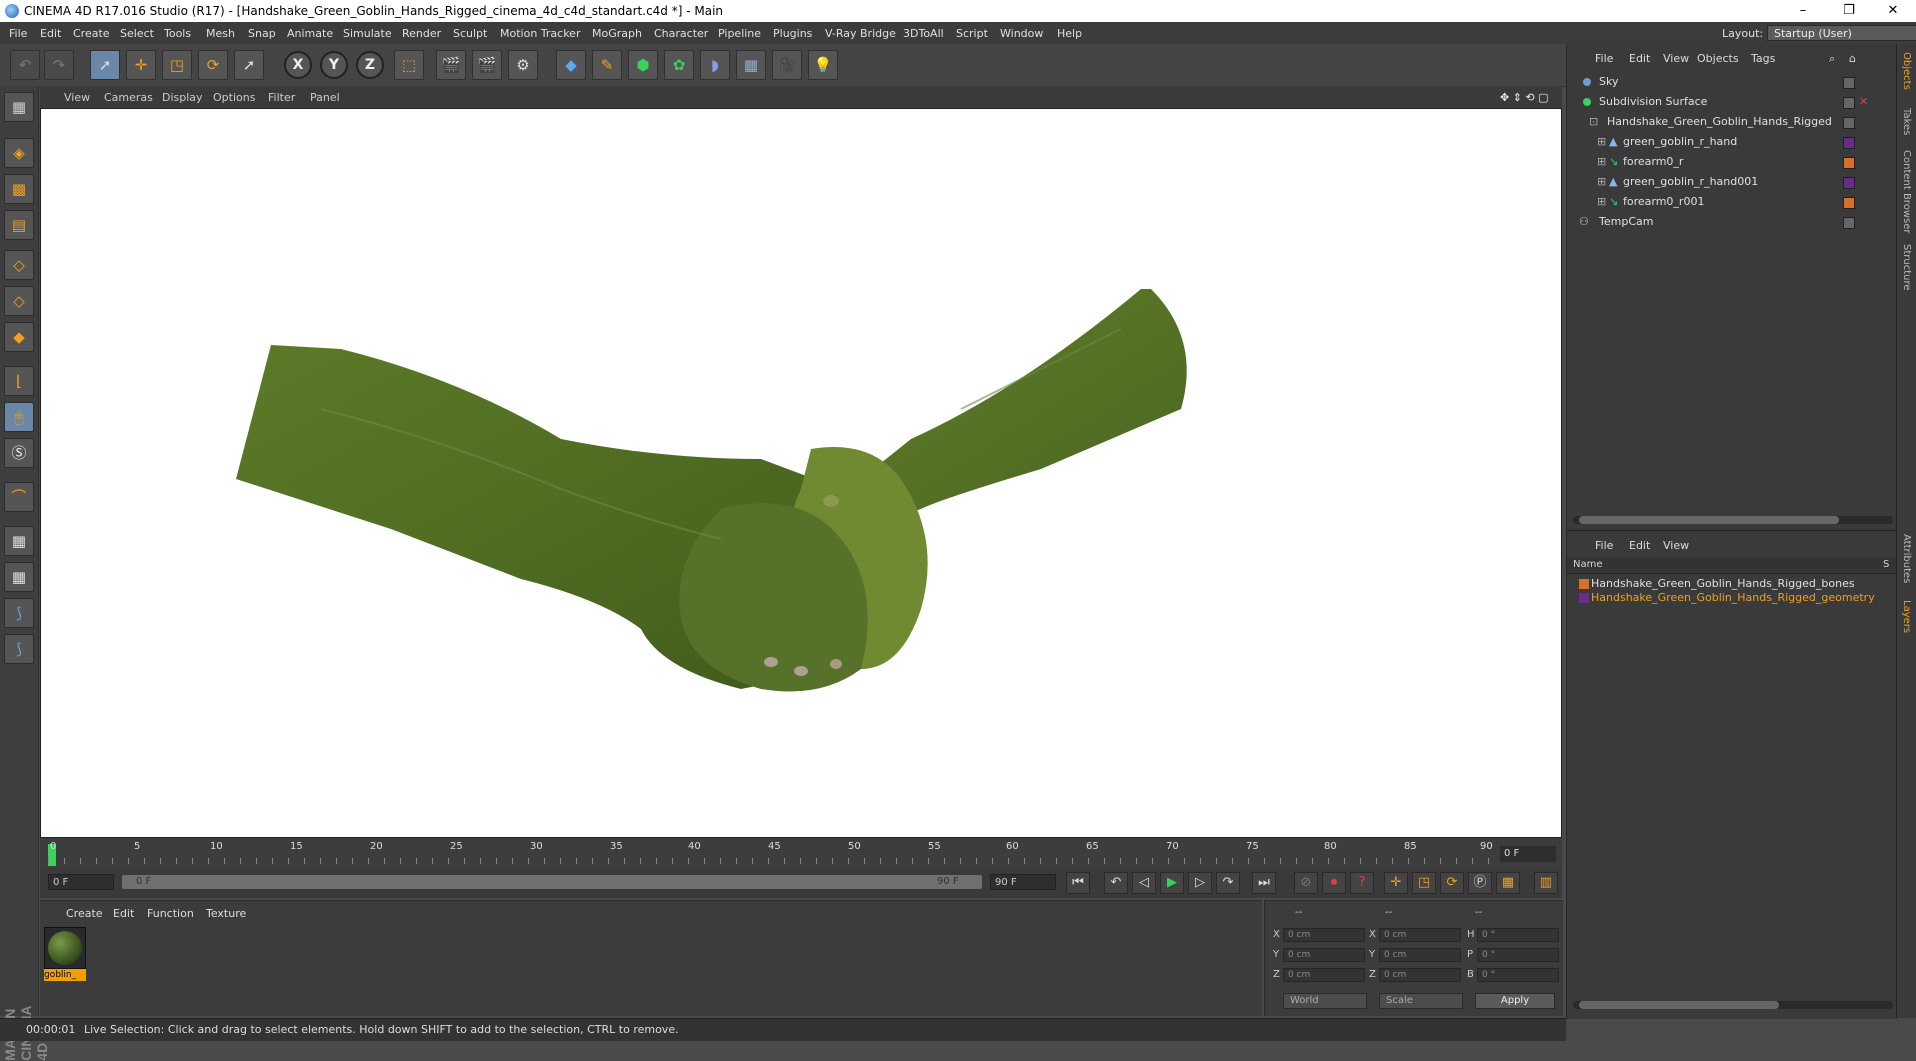 This screenshot has width=1916, height=1061. Describe the element at coordinates (1362, 883) in the screenshot. I see `keyframe-selection-icon: ?` at that location.